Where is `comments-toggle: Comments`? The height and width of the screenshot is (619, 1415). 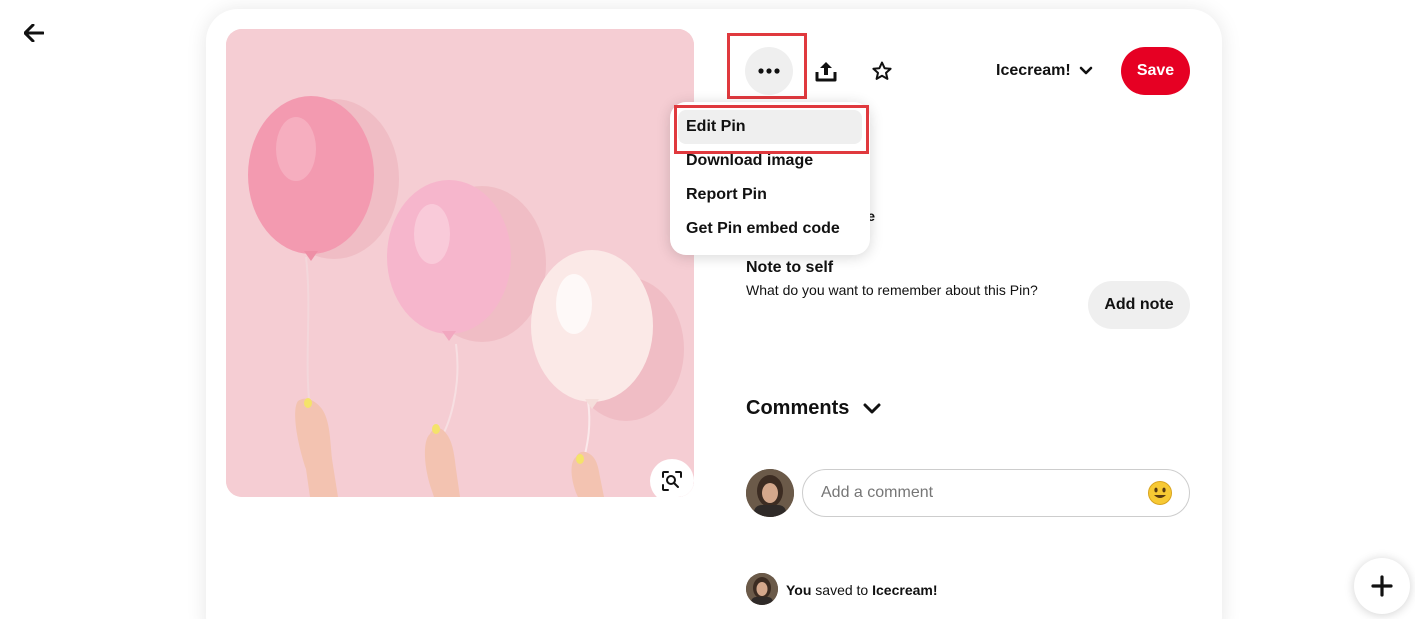
comments-toggle: Comments is located at coordinates (813, 408).